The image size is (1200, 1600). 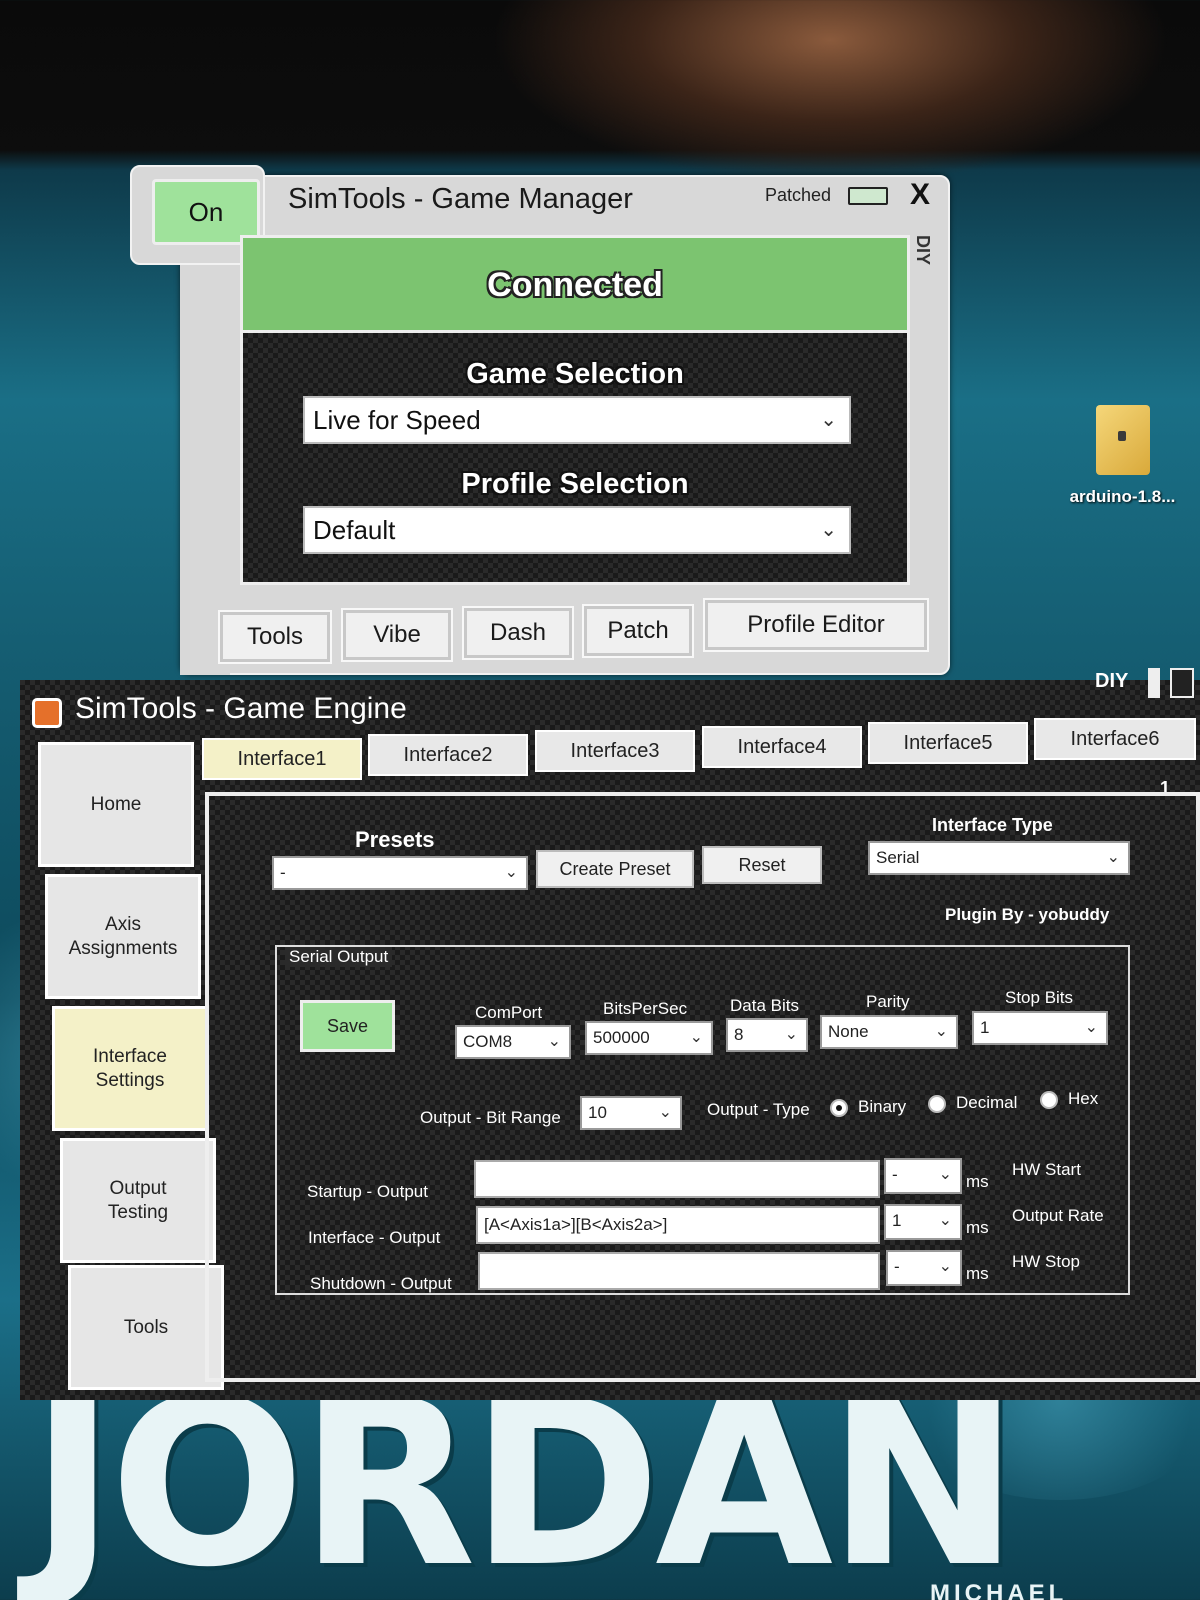 I want to click on output-type-hex-radio, so click(x=1049, y=1100).